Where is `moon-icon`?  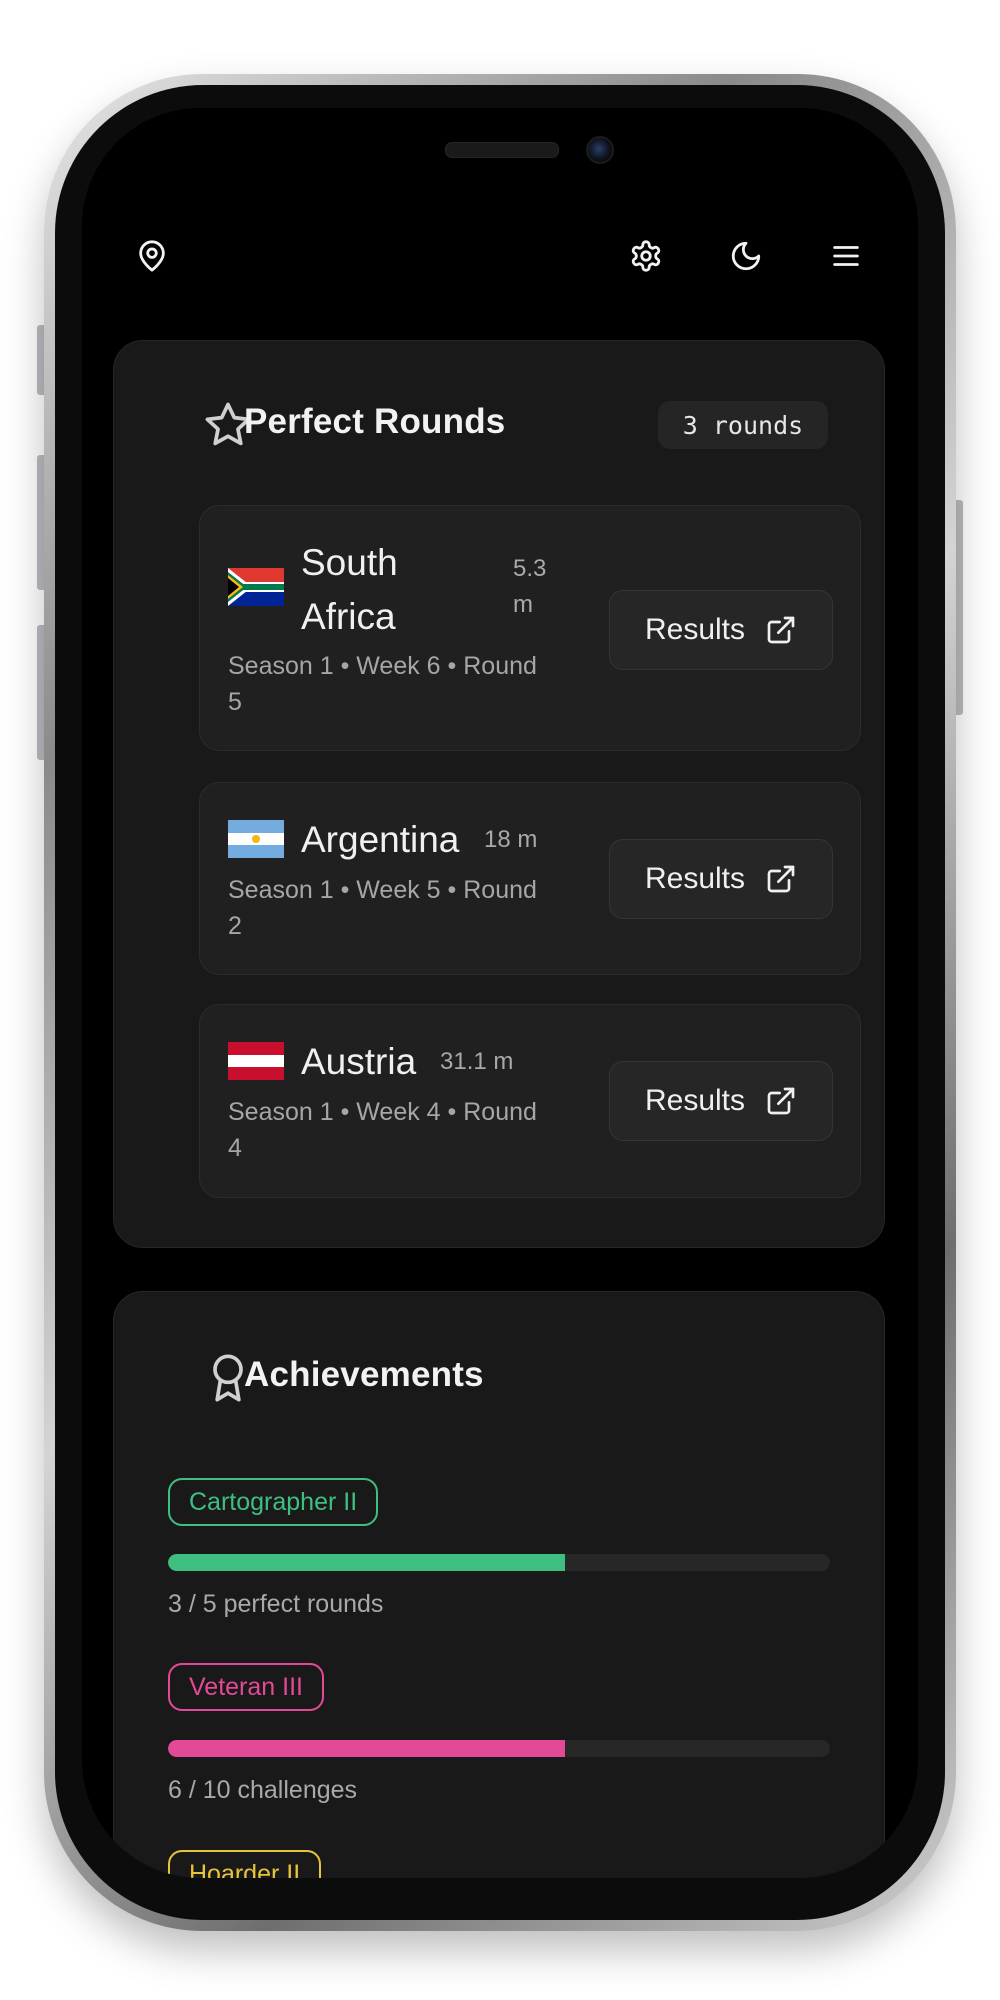 moon-icon is located at coordinates (746, 256).